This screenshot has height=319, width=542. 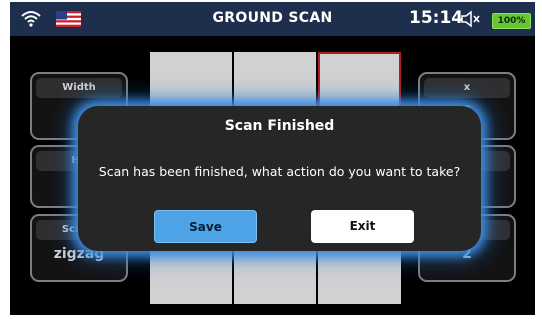 What do you see at coordinates (279, 126) in the screenshot?
I see `dialog-title: Scan Finished` at bounding box center [279, 126].